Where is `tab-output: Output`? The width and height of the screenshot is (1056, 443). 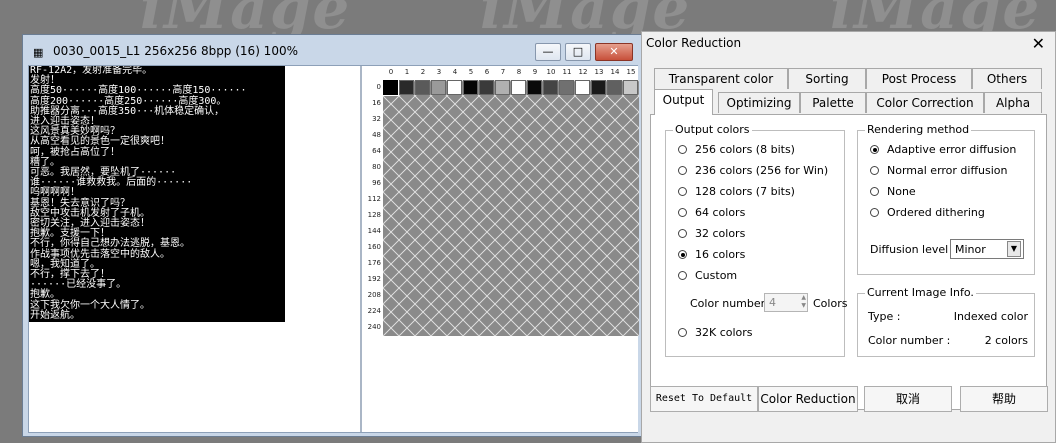 tab-output: Output is located at coordinates (683, 102).